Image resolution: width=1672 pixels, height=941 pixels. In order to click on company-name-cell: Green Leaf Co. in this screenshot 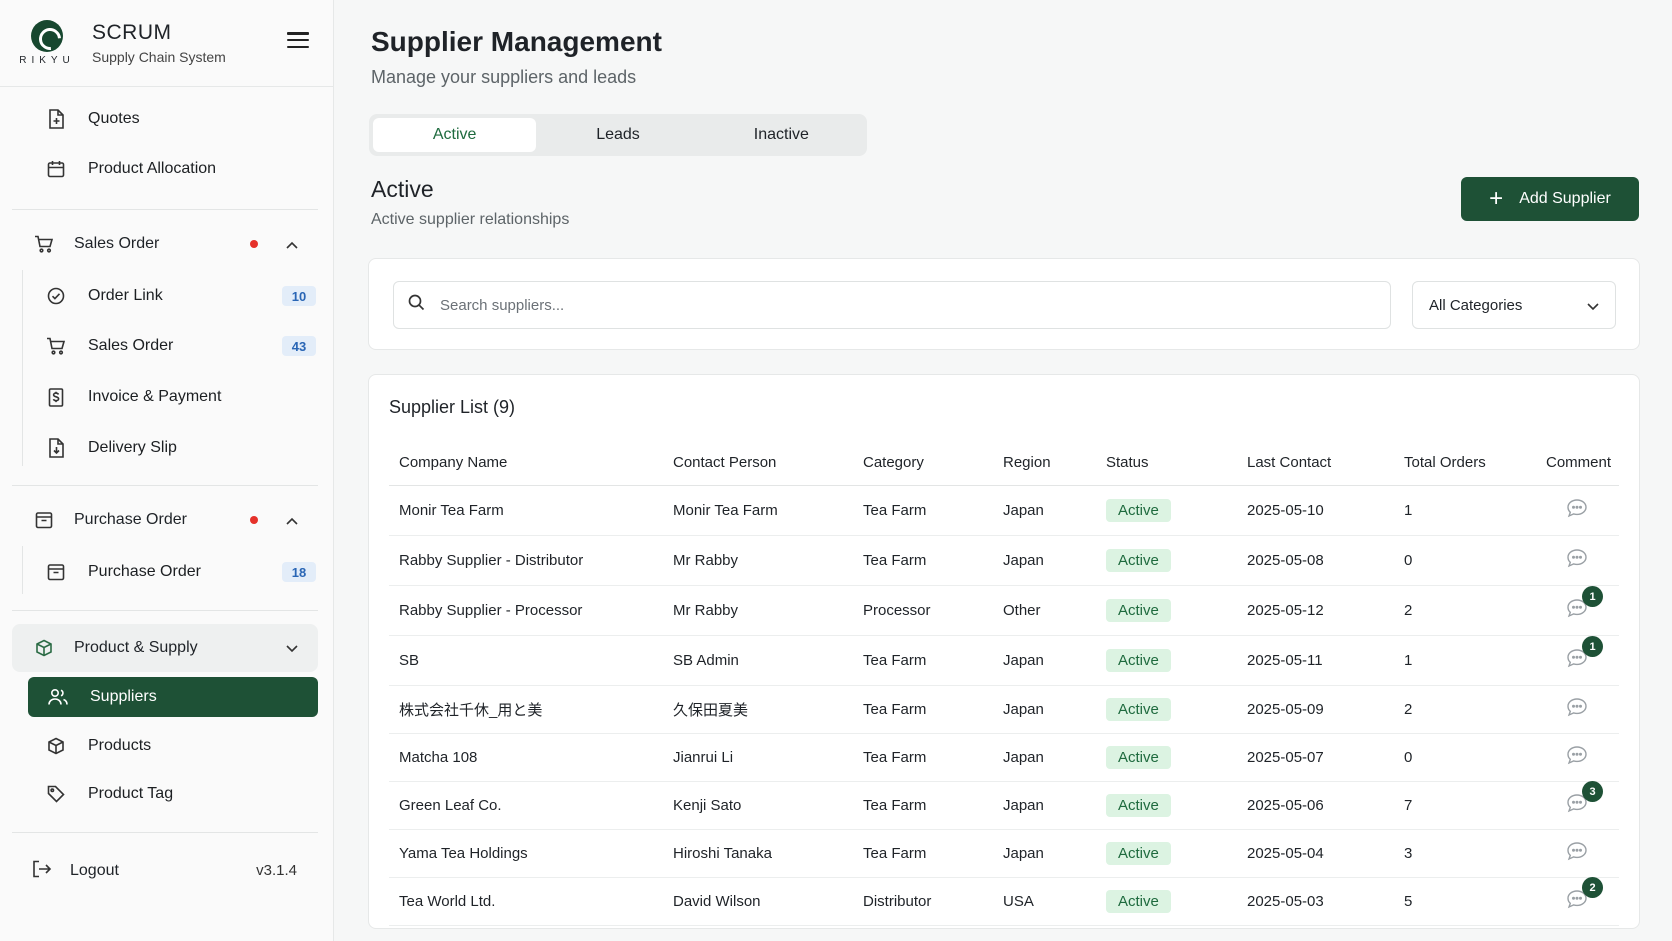, I will do `click(526, 805)`.